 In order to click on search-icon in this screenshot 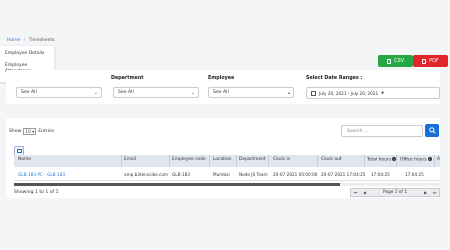, I will do `click(432, 130)`.